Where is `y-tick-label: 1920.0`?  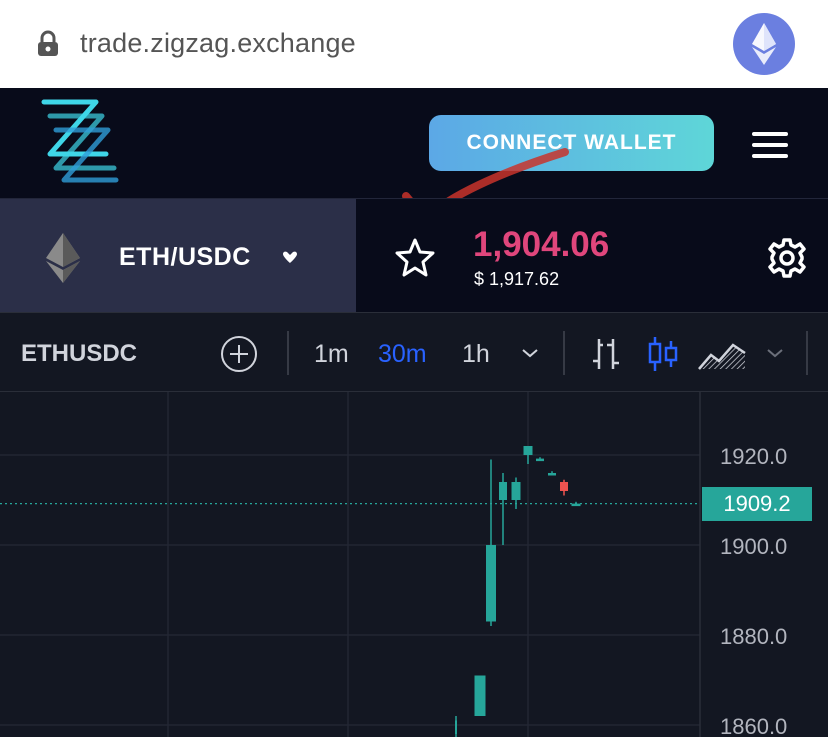 y-tick-label: 1920.0 is located at coordinates (754, 456).